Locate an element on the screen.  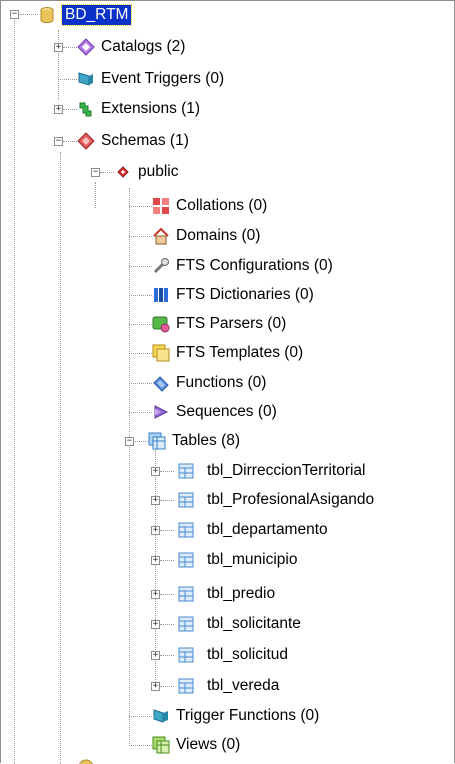
views-label: Views (0) is located at coordinates (208, 744).